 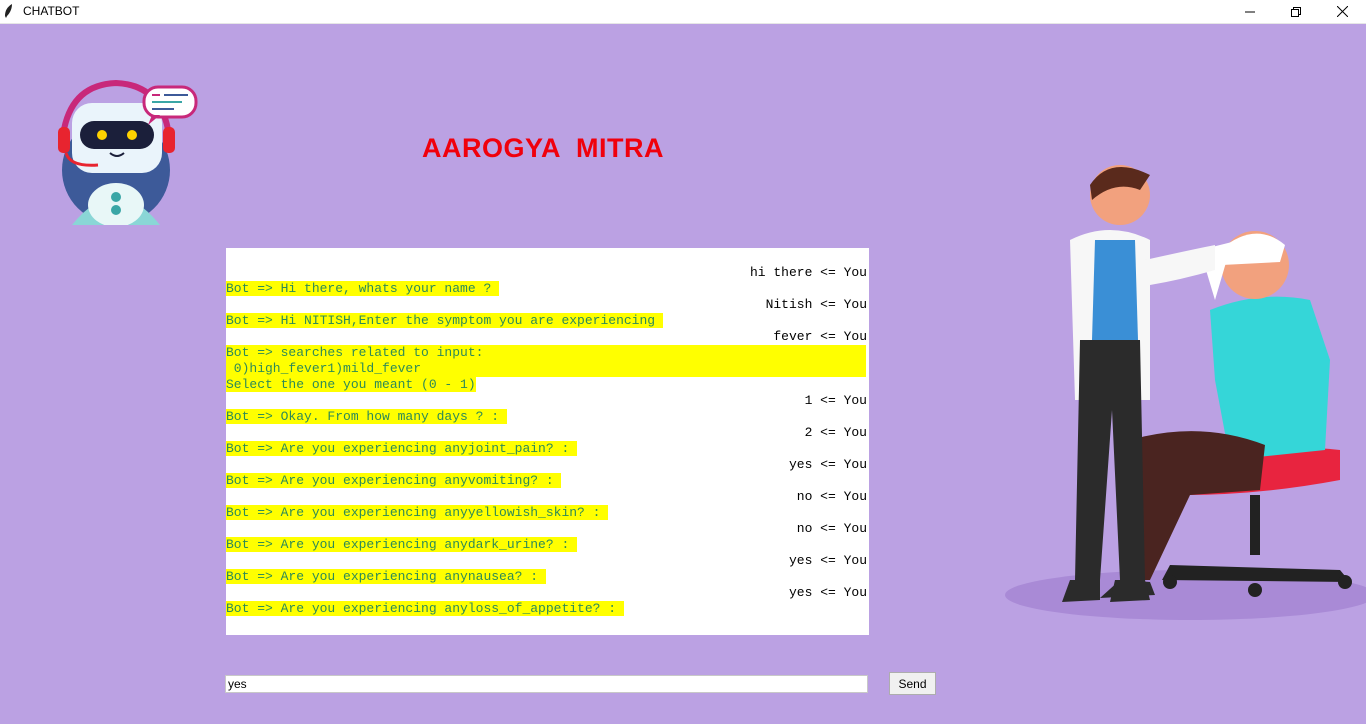 I want to click on restore-button, so click(x=1296, y=11).